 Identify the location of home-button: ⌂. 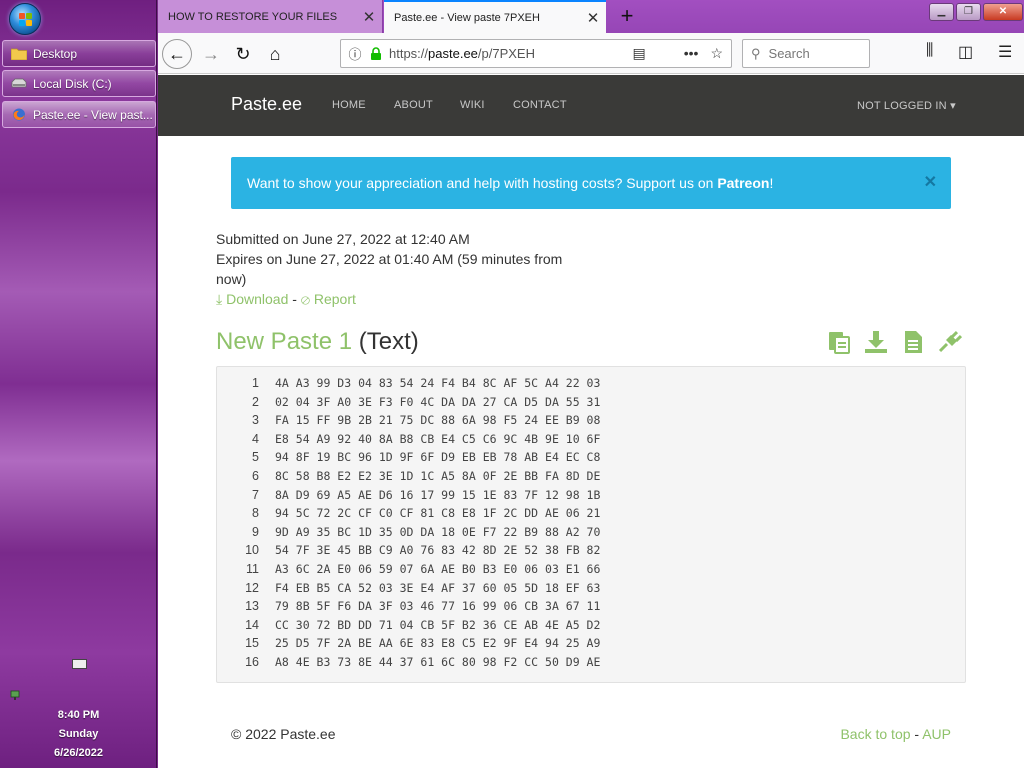
(275, 54).